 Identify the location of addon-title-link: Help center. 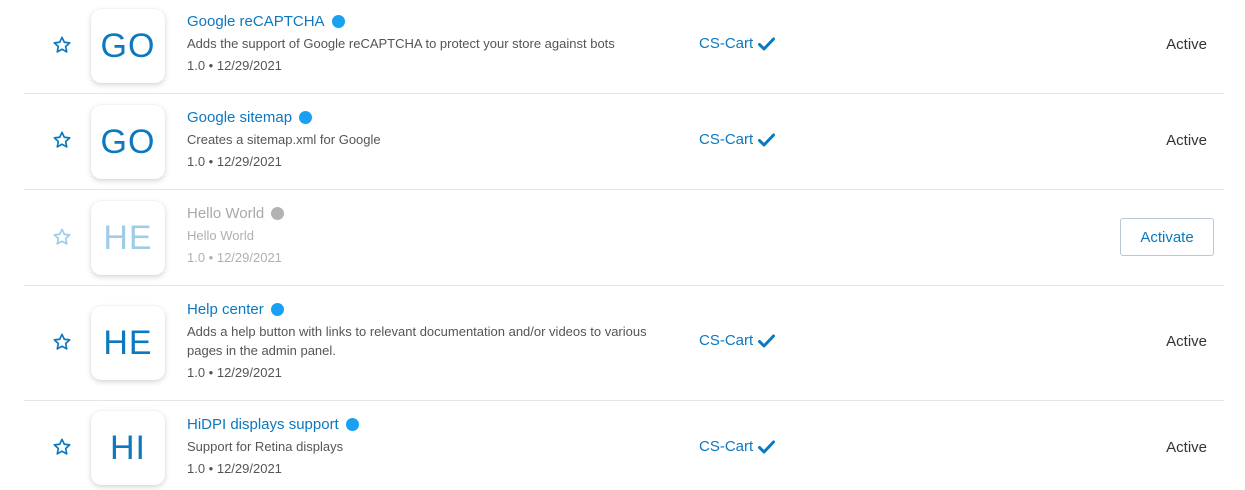
(225, 309).